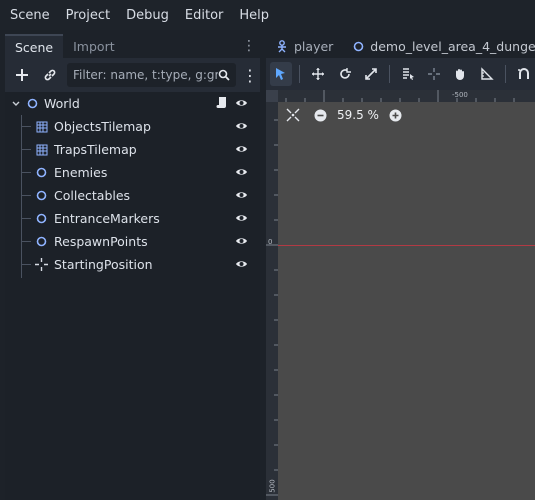 The image size is (535, 500). Describe the element at coordinates (272, 486) in the screenshot. I see `ruler-tick-label: 500` at that location.